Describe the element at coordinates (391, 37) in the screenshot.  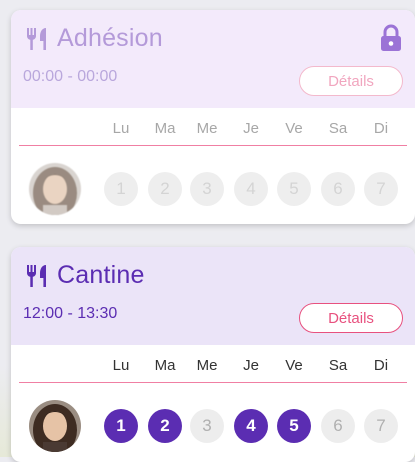
I see `lock-icon` at that location.